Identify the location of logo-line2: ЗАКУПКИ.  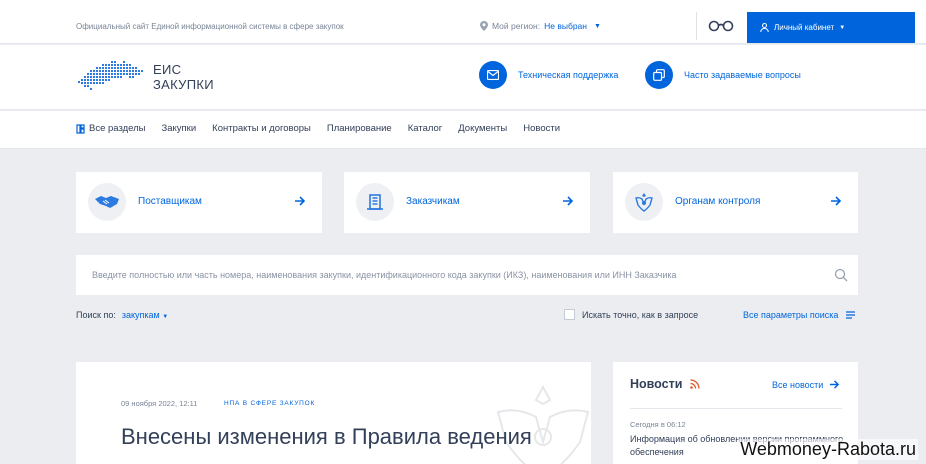
(183, 84).